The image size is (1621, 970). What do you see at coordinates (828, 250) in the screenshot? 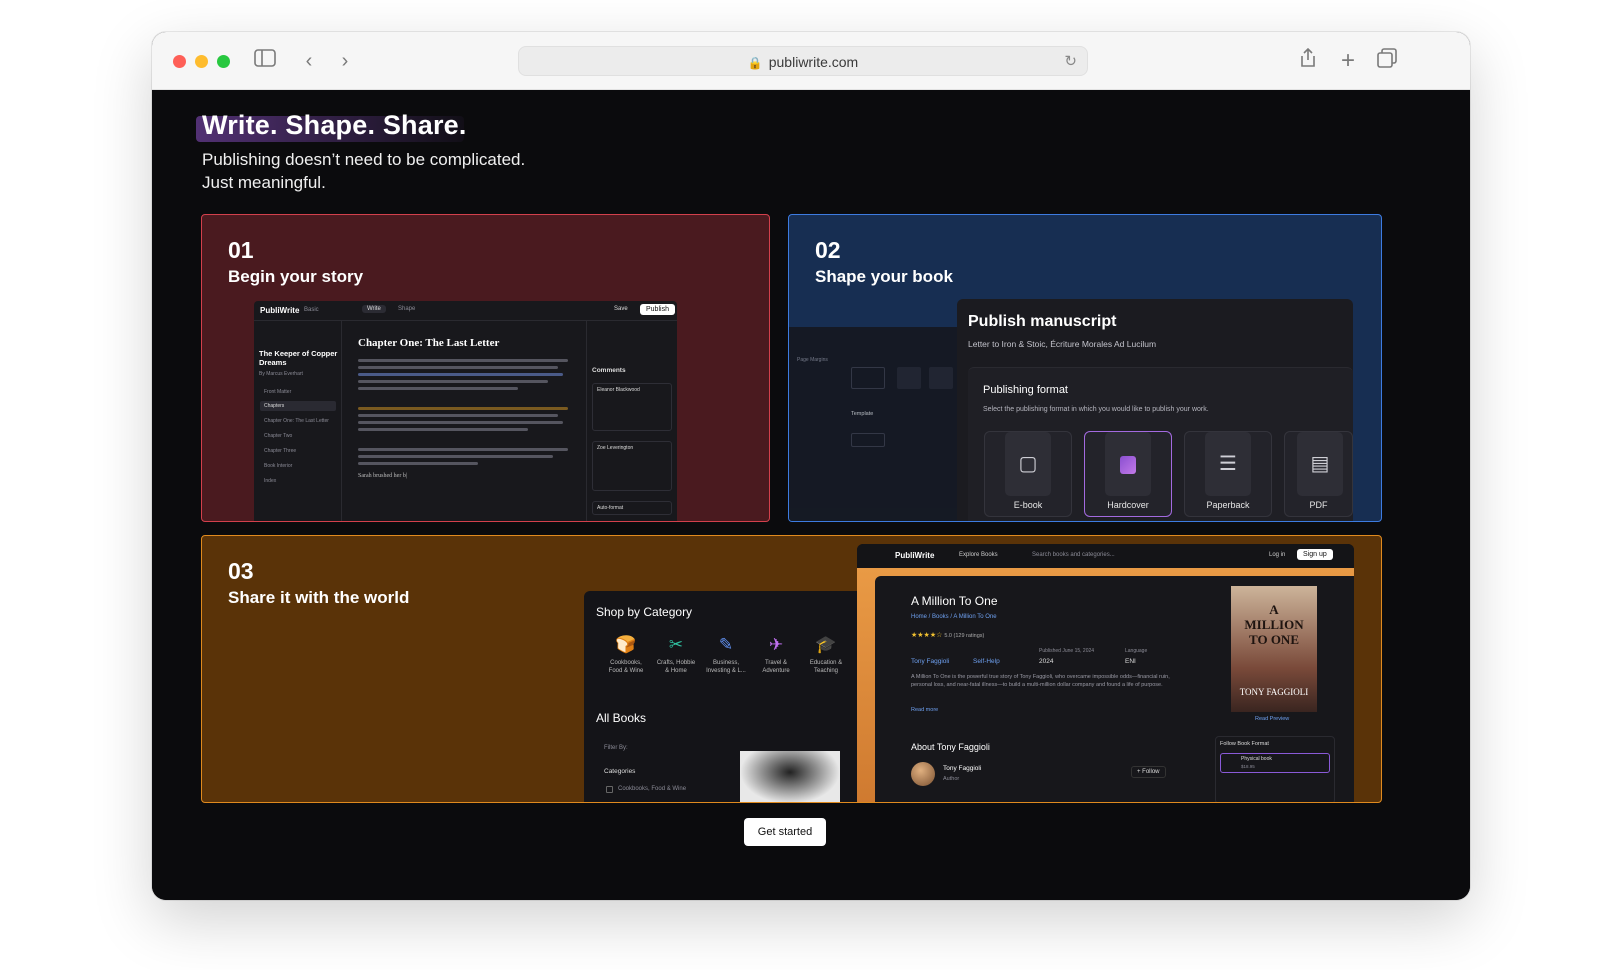
I see `card-number: 02` at bounding box center [828, 250].